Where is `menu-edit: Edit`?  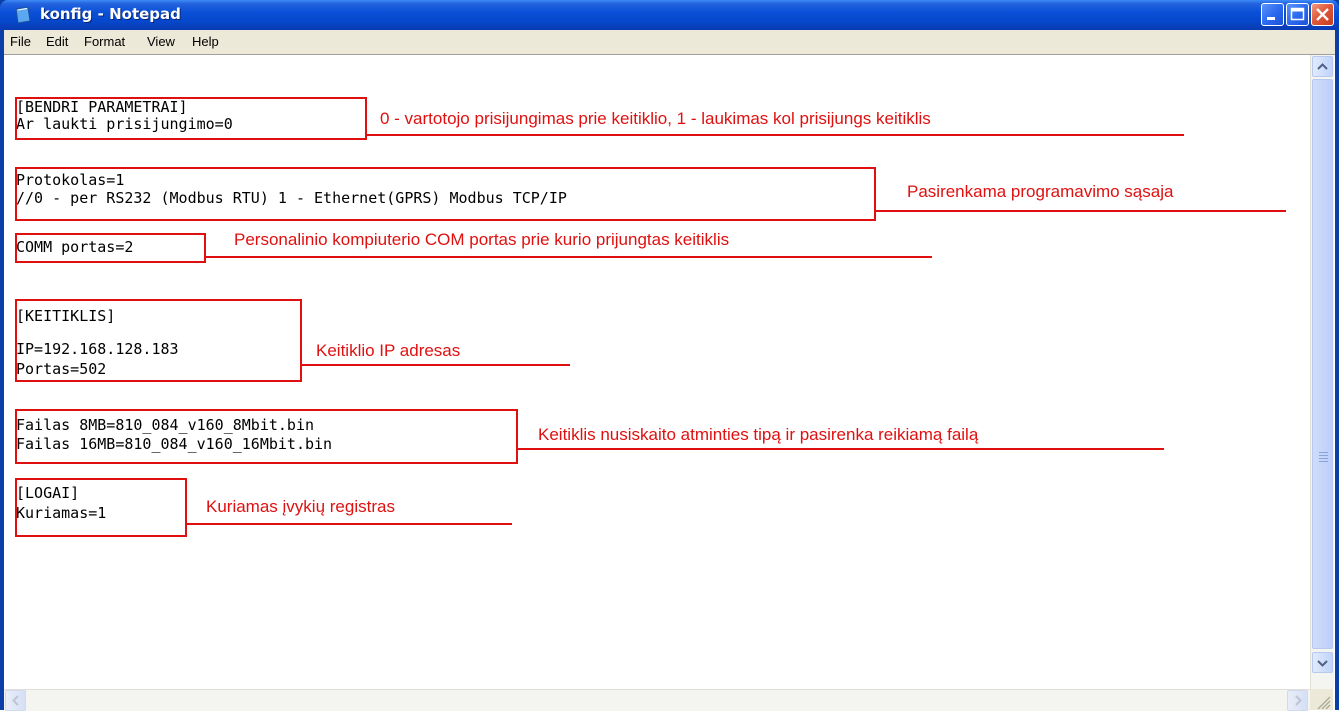 menu-edit: Edit is located at coordinates (57, 41).